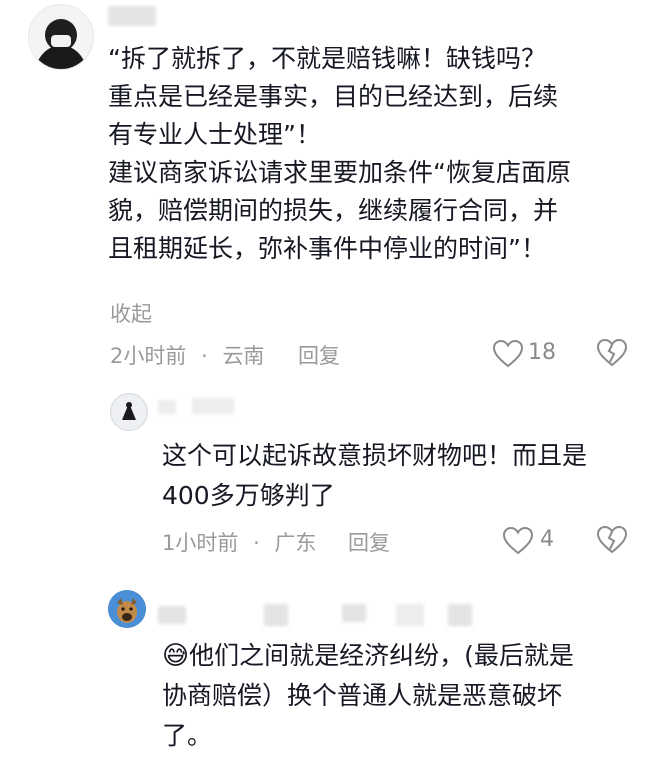 This screenshot has width=660, height=766. Describe the element at coordinates (243, 356) in the screenshot. I see `comment-location: 云南` at that location.